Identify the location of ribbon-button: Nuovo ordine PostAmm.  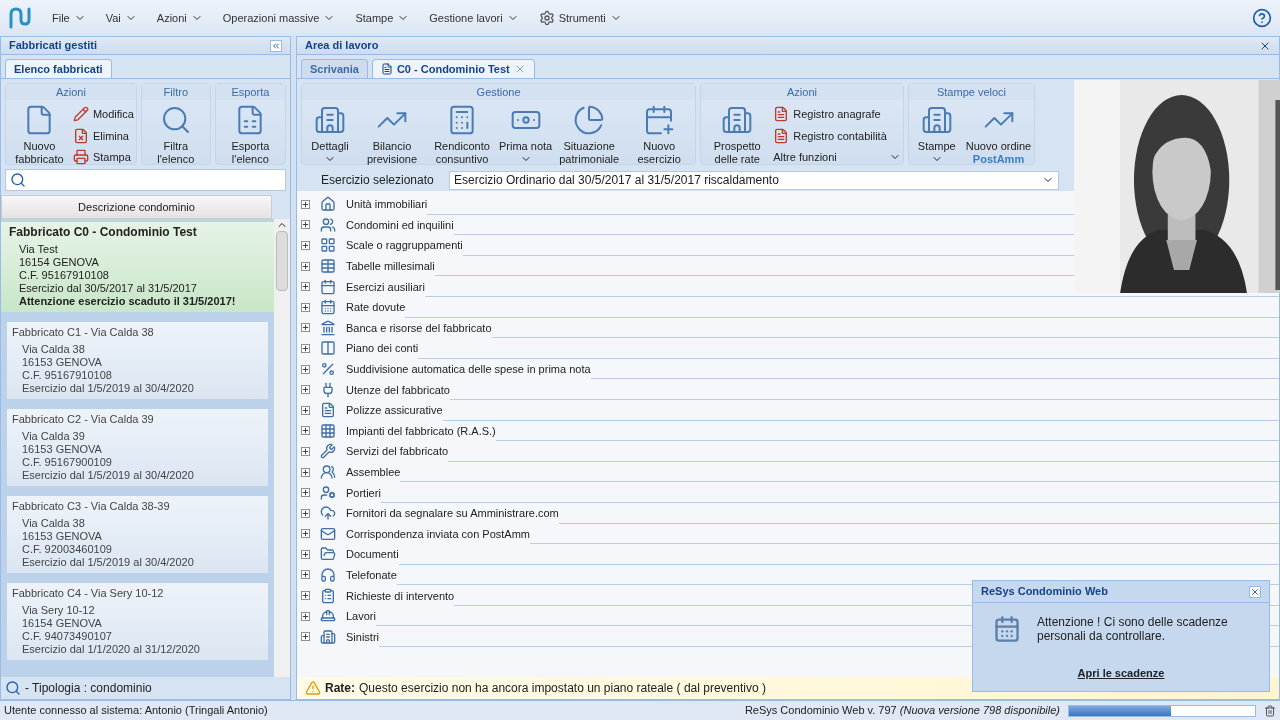
(998, 135).